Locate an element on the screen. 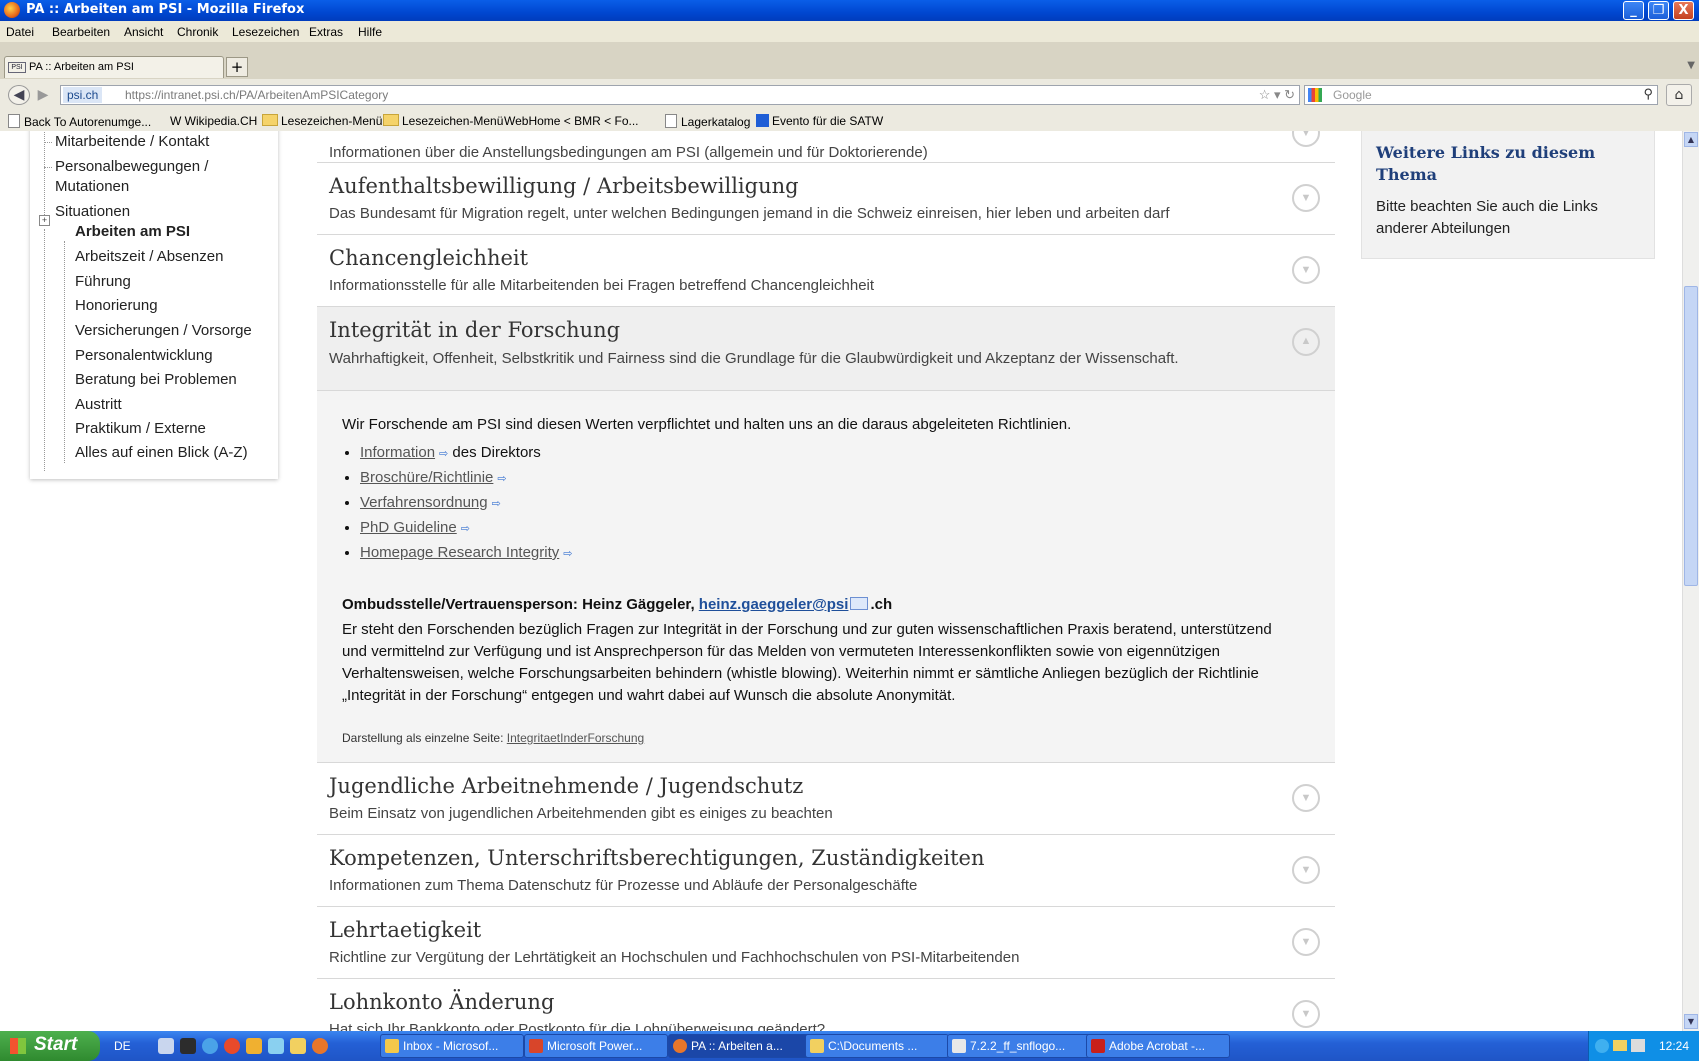 The width and height of the screenshot is (1699, 1061). google-engine-icon is located at coordinates (1315, 95).